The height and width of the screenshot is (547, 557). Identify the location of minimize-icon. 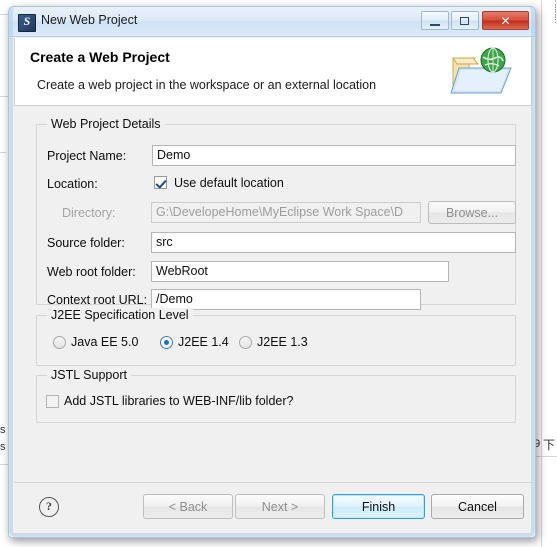
(435, 25).